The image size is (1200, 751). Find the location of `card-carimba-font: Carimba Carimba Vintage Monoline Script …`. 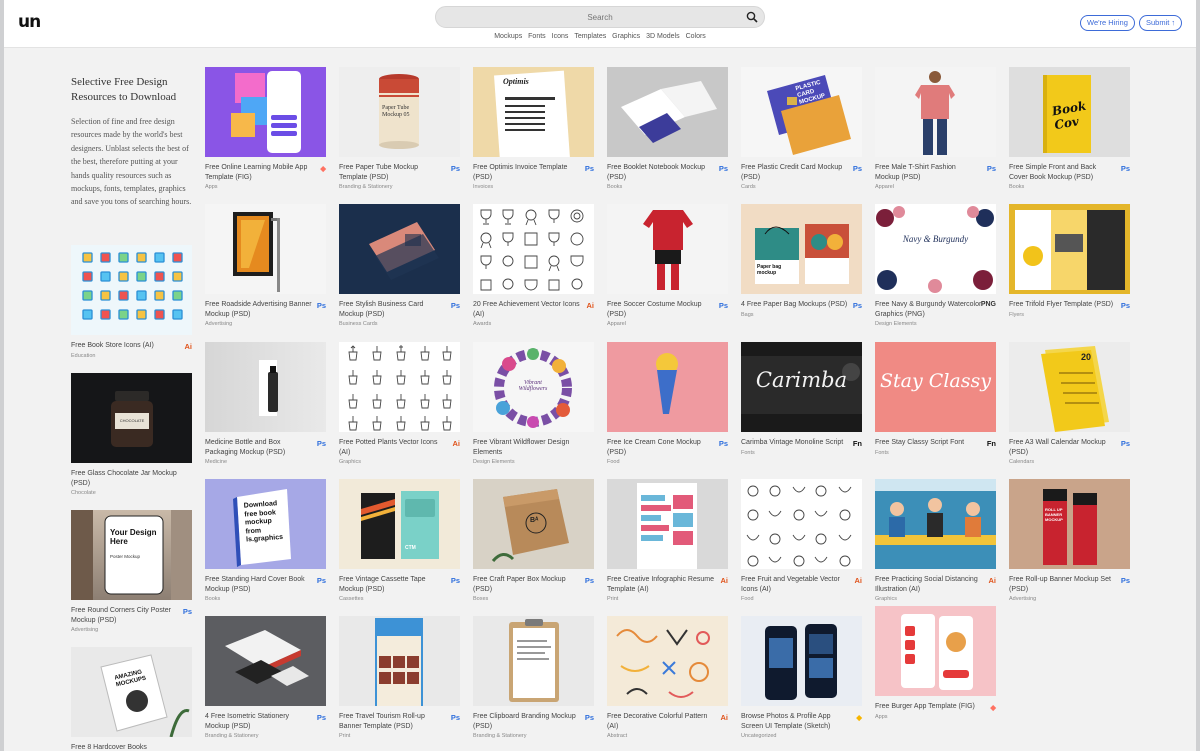

card-carimba-font: Carimba Carimba Vintage Monoline Script … is located at coordinates (801, 399).